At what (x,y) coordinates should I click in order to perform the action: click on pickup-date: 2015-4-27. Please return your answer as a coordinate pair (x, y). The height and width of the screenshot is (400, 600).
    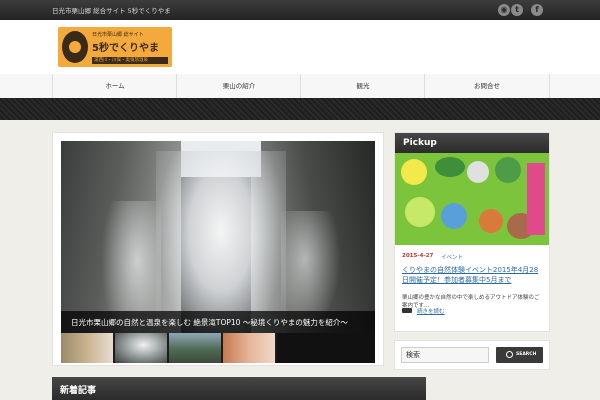
    Looking at the image, I should click on (418, 256).